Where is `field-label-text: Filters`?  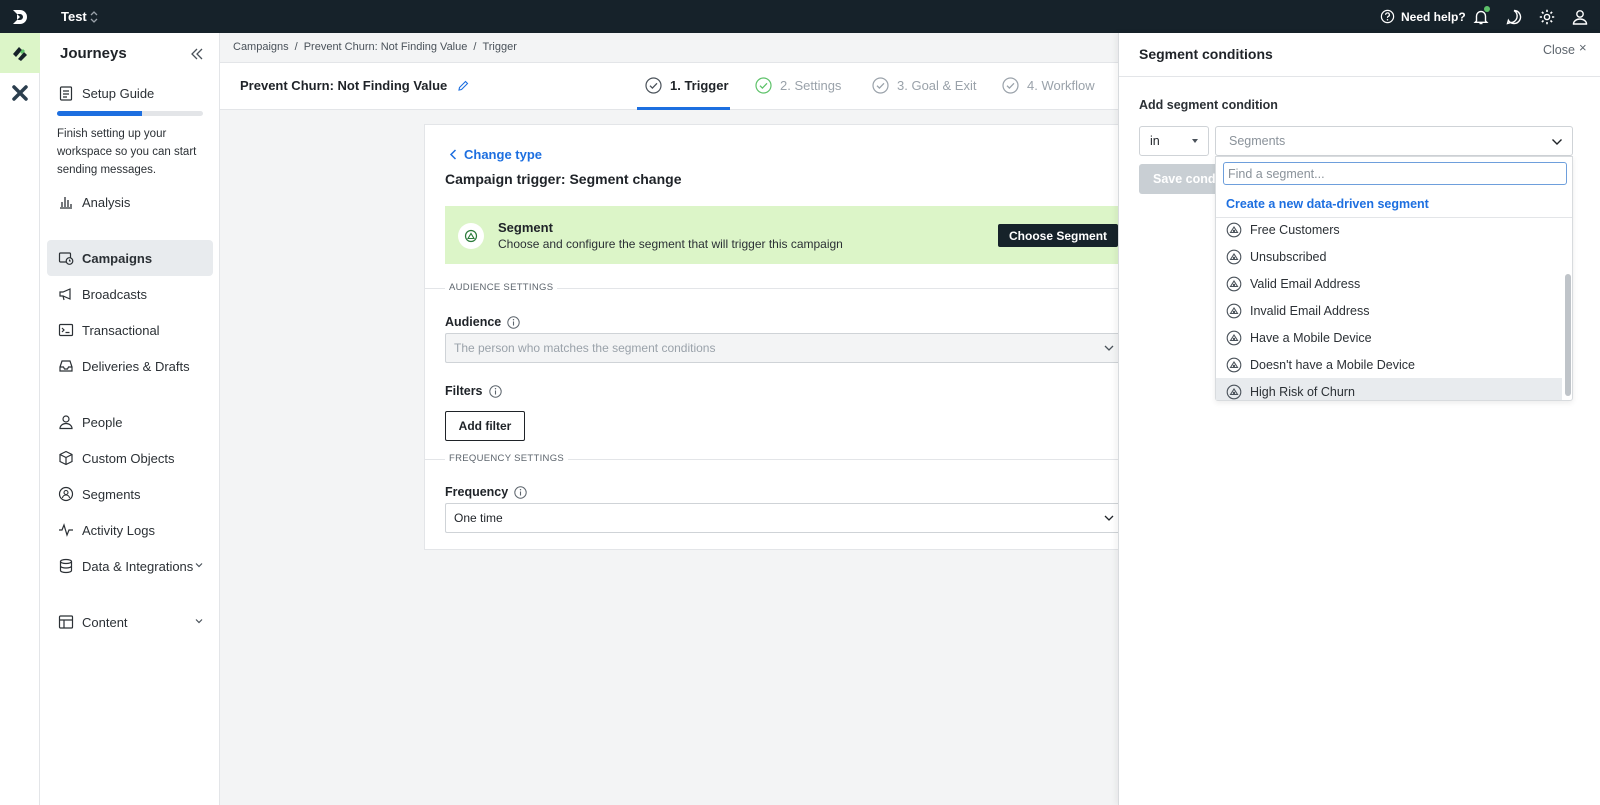 field-label-text: Filters is located at coordinates (464, 391).